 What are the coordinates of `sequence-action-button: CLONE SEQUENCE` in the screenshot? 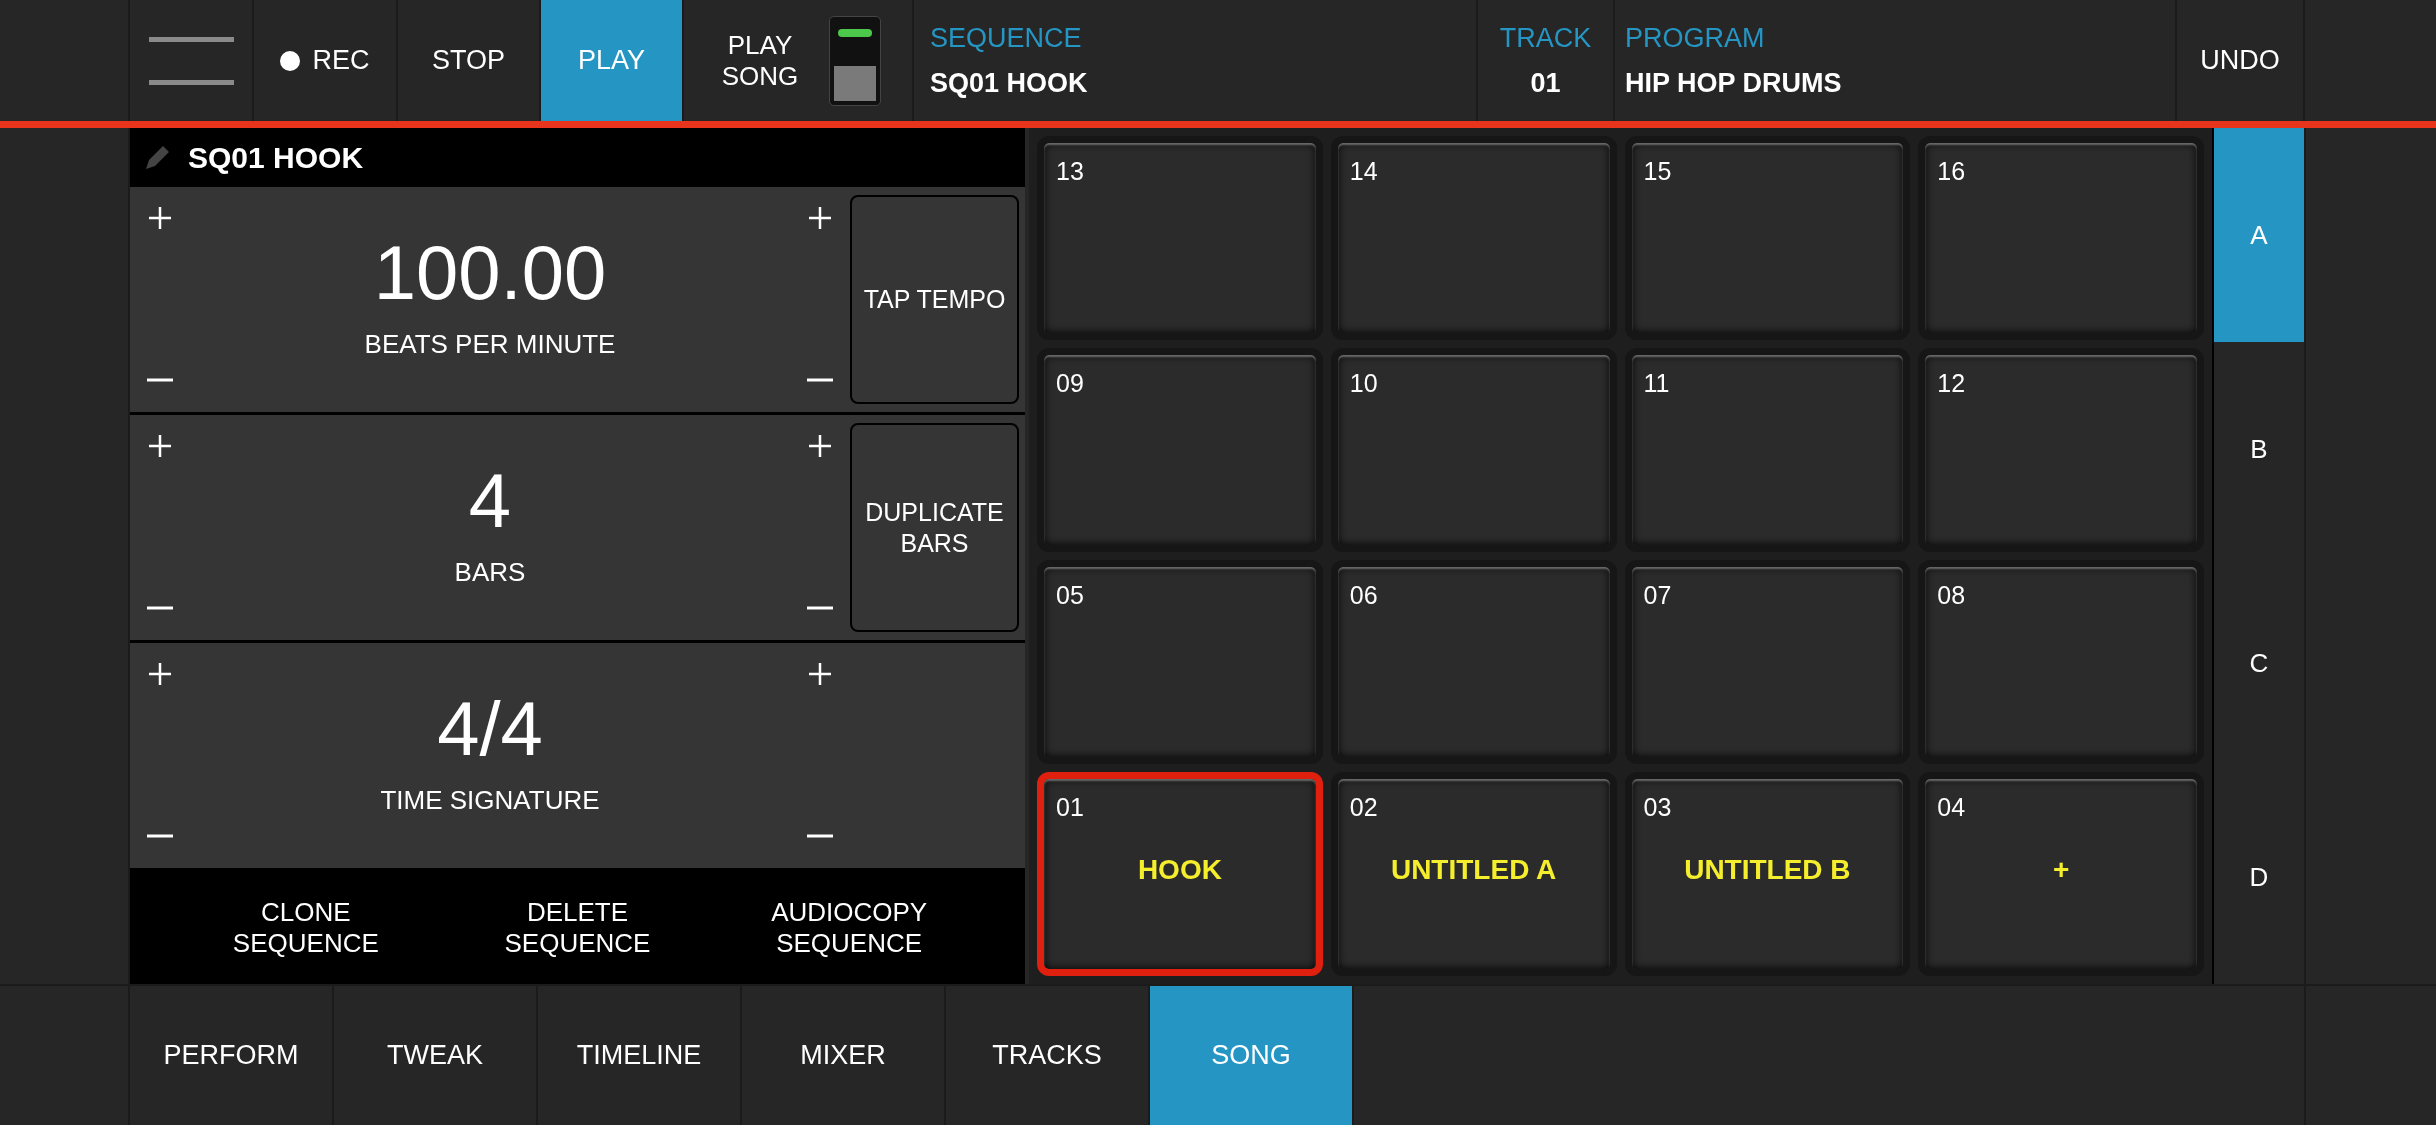 It's located at (305, 927).